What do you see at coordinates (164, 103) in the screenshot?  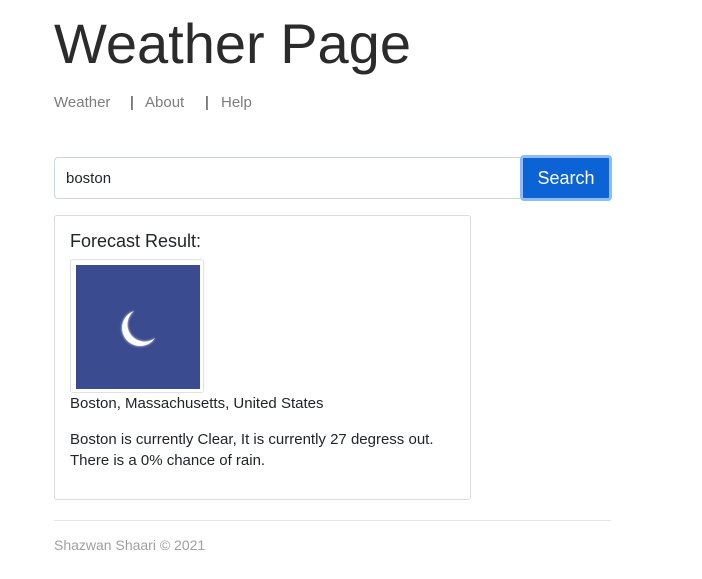 I see `nav-link-about: About` at bounding box center [164, 103].